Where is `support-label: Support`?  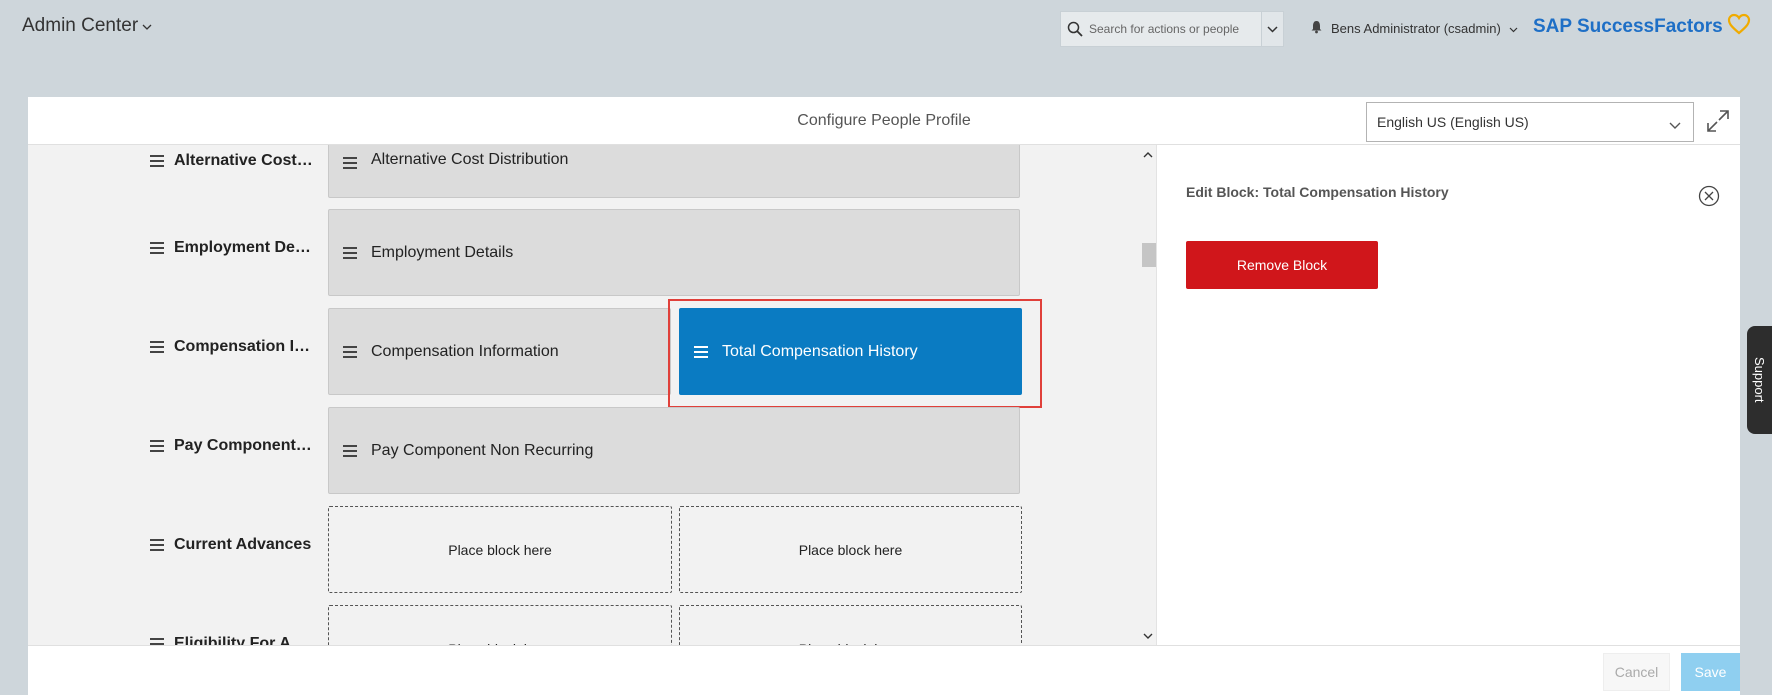
support-label: Support is located at coordinates (1759, 380).